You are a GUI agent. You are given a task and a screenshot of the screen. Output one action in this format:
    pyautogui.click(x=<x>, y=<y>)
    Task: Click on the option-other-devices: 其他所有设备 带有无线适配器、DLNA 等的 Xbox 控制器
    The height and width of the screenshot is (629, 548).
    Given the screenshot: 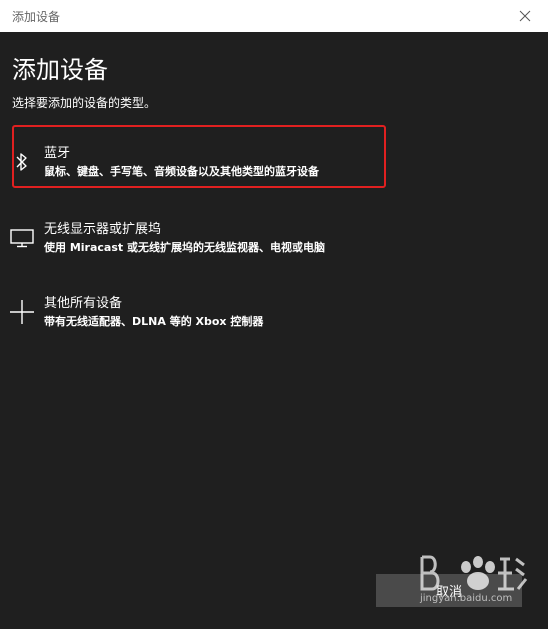 What is the action you would take?
    pyautogui.click(x=198, y=315)
    